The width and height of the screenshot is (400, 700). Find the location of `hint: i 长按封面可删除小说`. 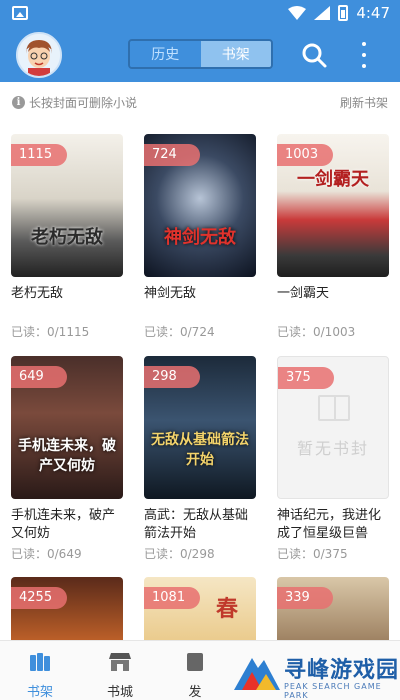

hint: i 长按封面可删除小说 is located at coordinates (74, 102).